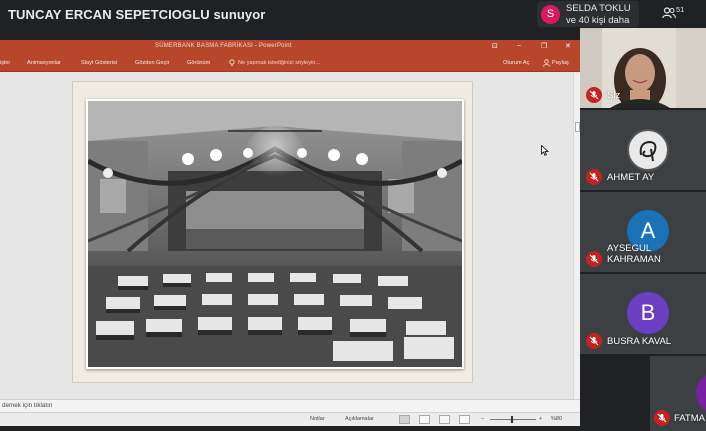 This screenshot has width=706, height=431. I want to click on normal-view-button, so click(404, 419).